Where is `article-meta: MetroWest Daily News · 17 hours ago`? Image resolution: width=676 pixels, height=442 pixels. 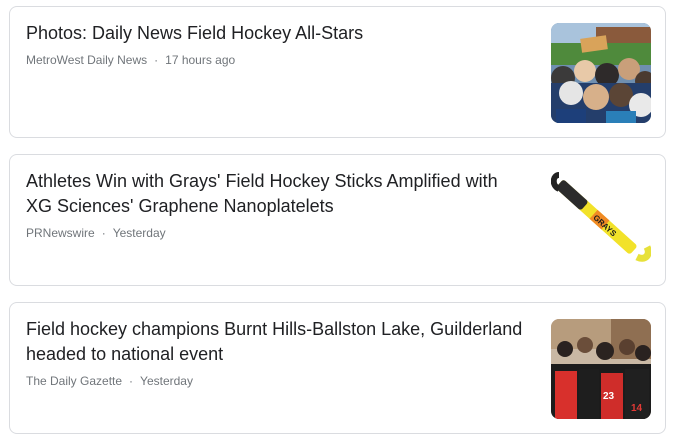 article-meta: MetroWest Daily News · 17 hours ago is located at coordinates (130, 60).